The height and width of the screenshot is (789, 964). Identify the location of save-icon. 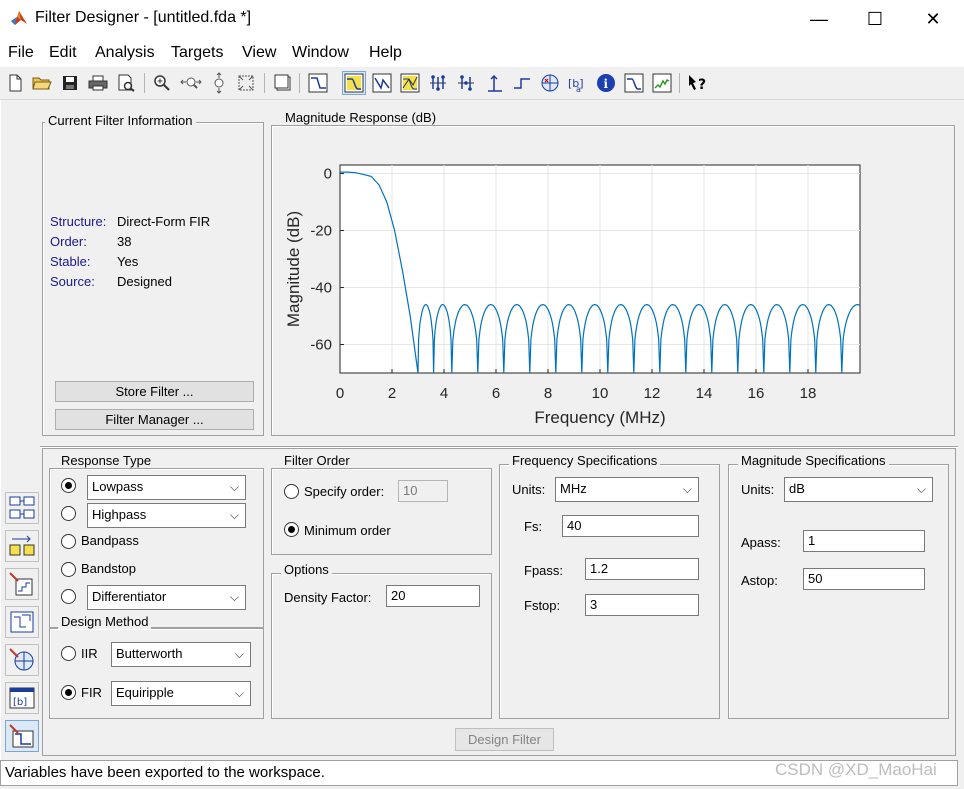
(70, 83).